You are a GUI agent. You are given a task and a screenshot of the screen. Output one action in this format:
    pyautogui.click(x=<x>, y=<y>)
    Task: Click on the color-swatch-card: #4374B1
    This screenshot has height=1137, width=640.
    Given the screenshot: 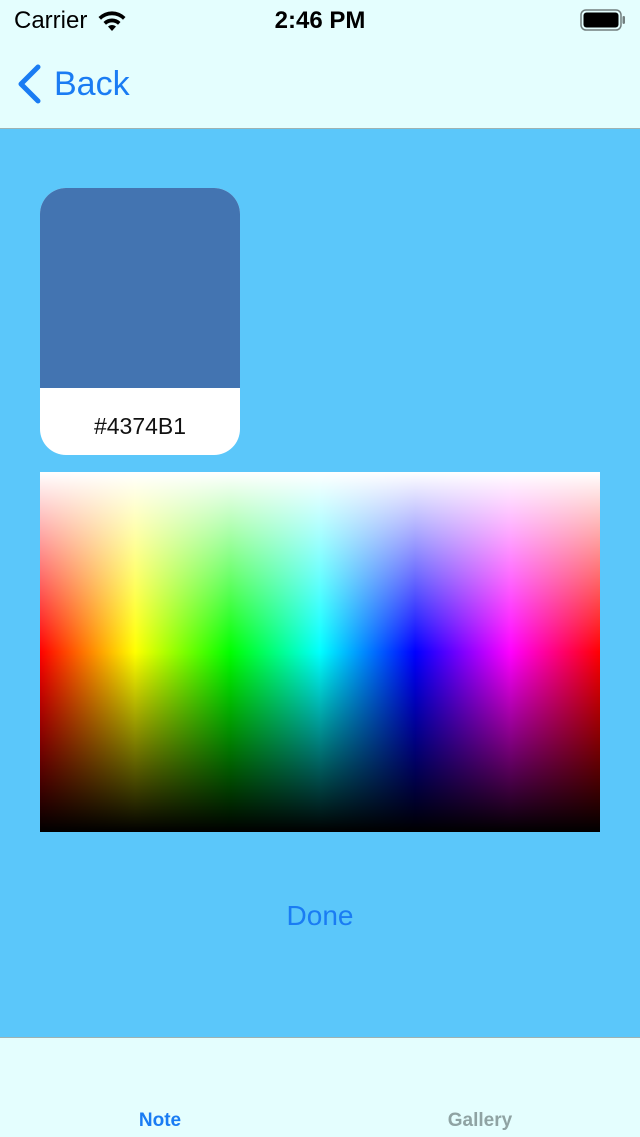 What is the action you would take?
    pyautogui.click(x=140, y=321)
    